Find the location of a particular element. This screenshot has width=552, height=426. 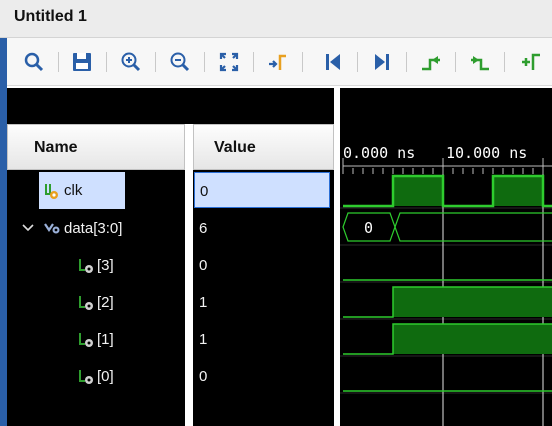

zoom-in-button is located at coordinates (131, 62).